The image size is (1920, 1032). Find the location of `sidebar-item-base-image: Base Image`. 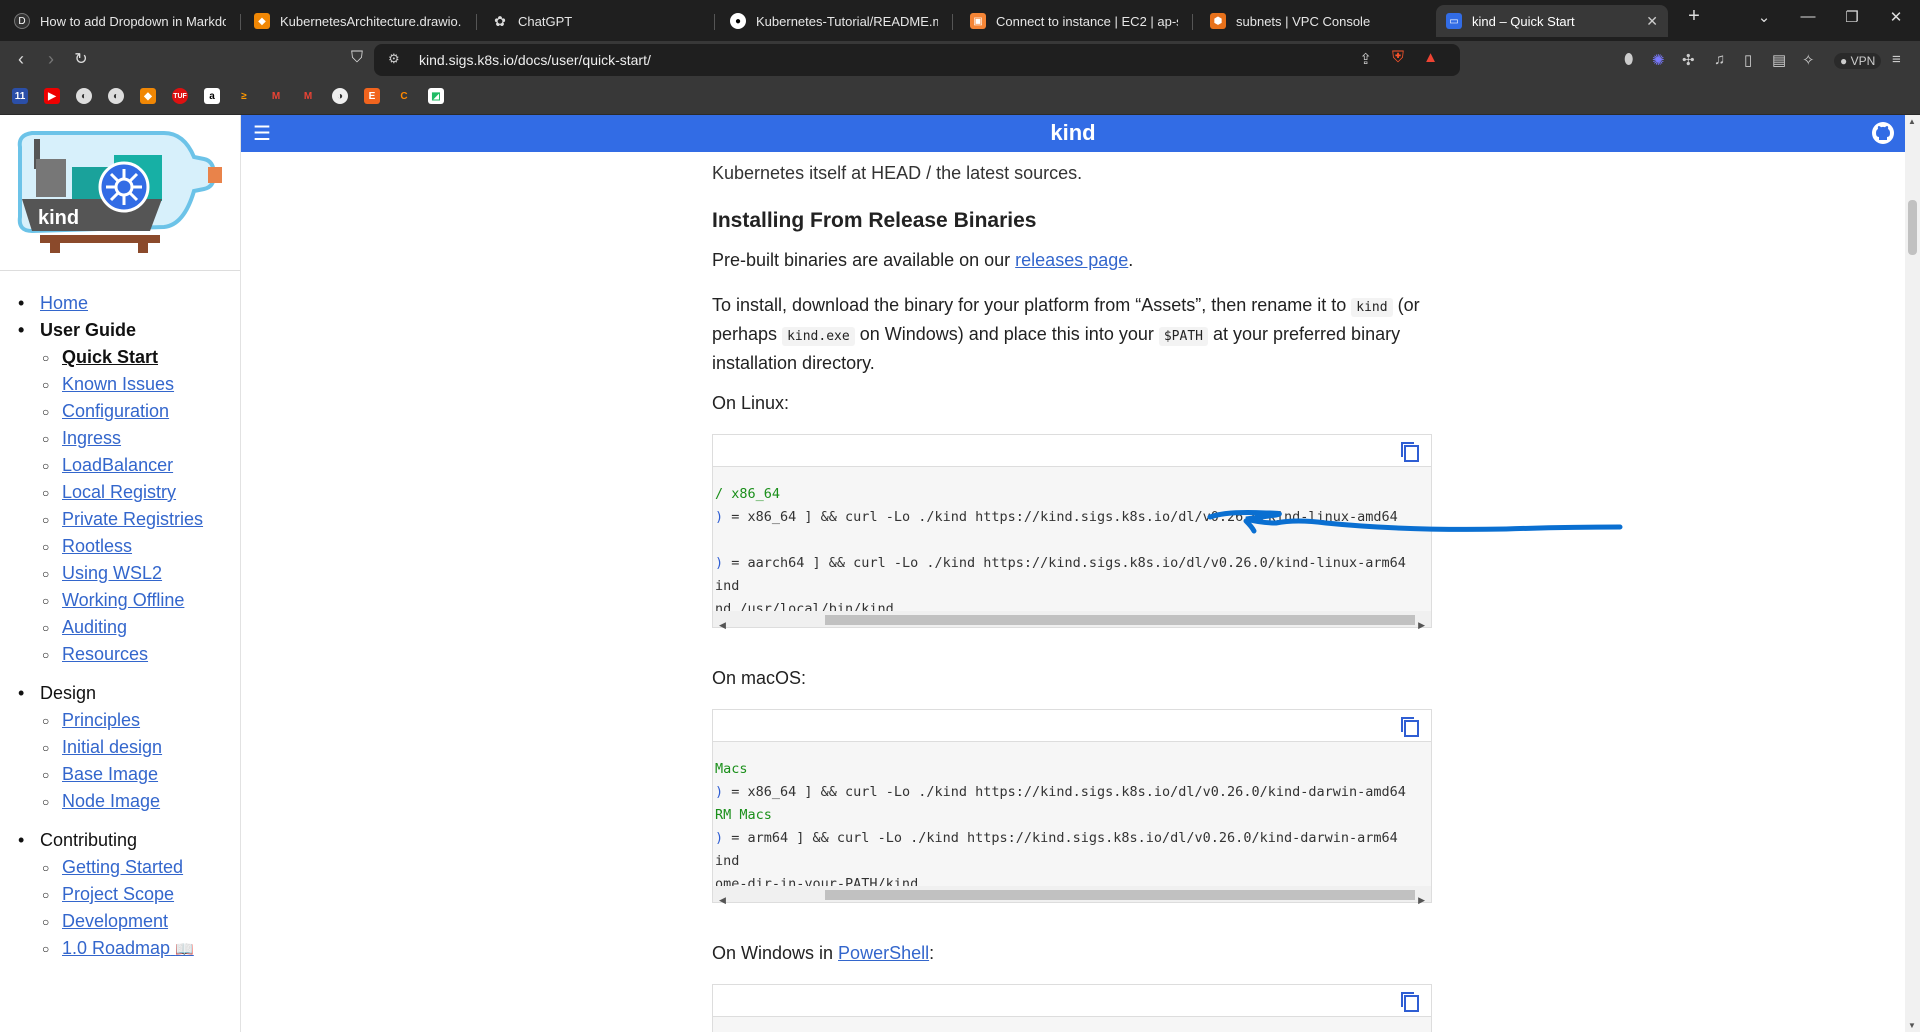

sidebar-item-base-image: Base Image is located at coordinates (100, 774).